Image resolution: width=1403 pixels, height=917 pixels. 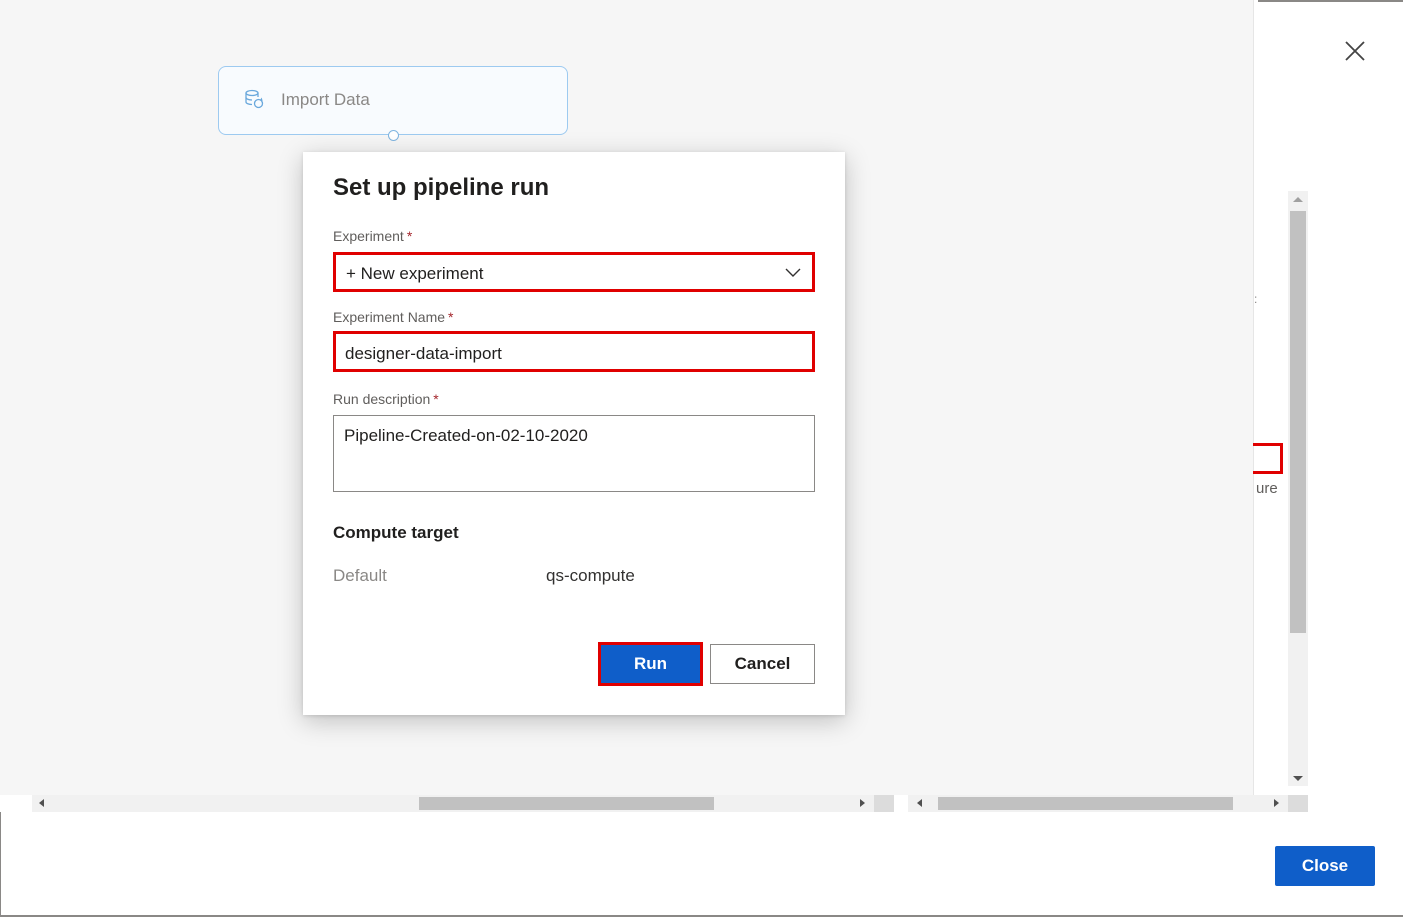 I want to click on panel-vertical-scrollbar, so click(x=1298, y=488).